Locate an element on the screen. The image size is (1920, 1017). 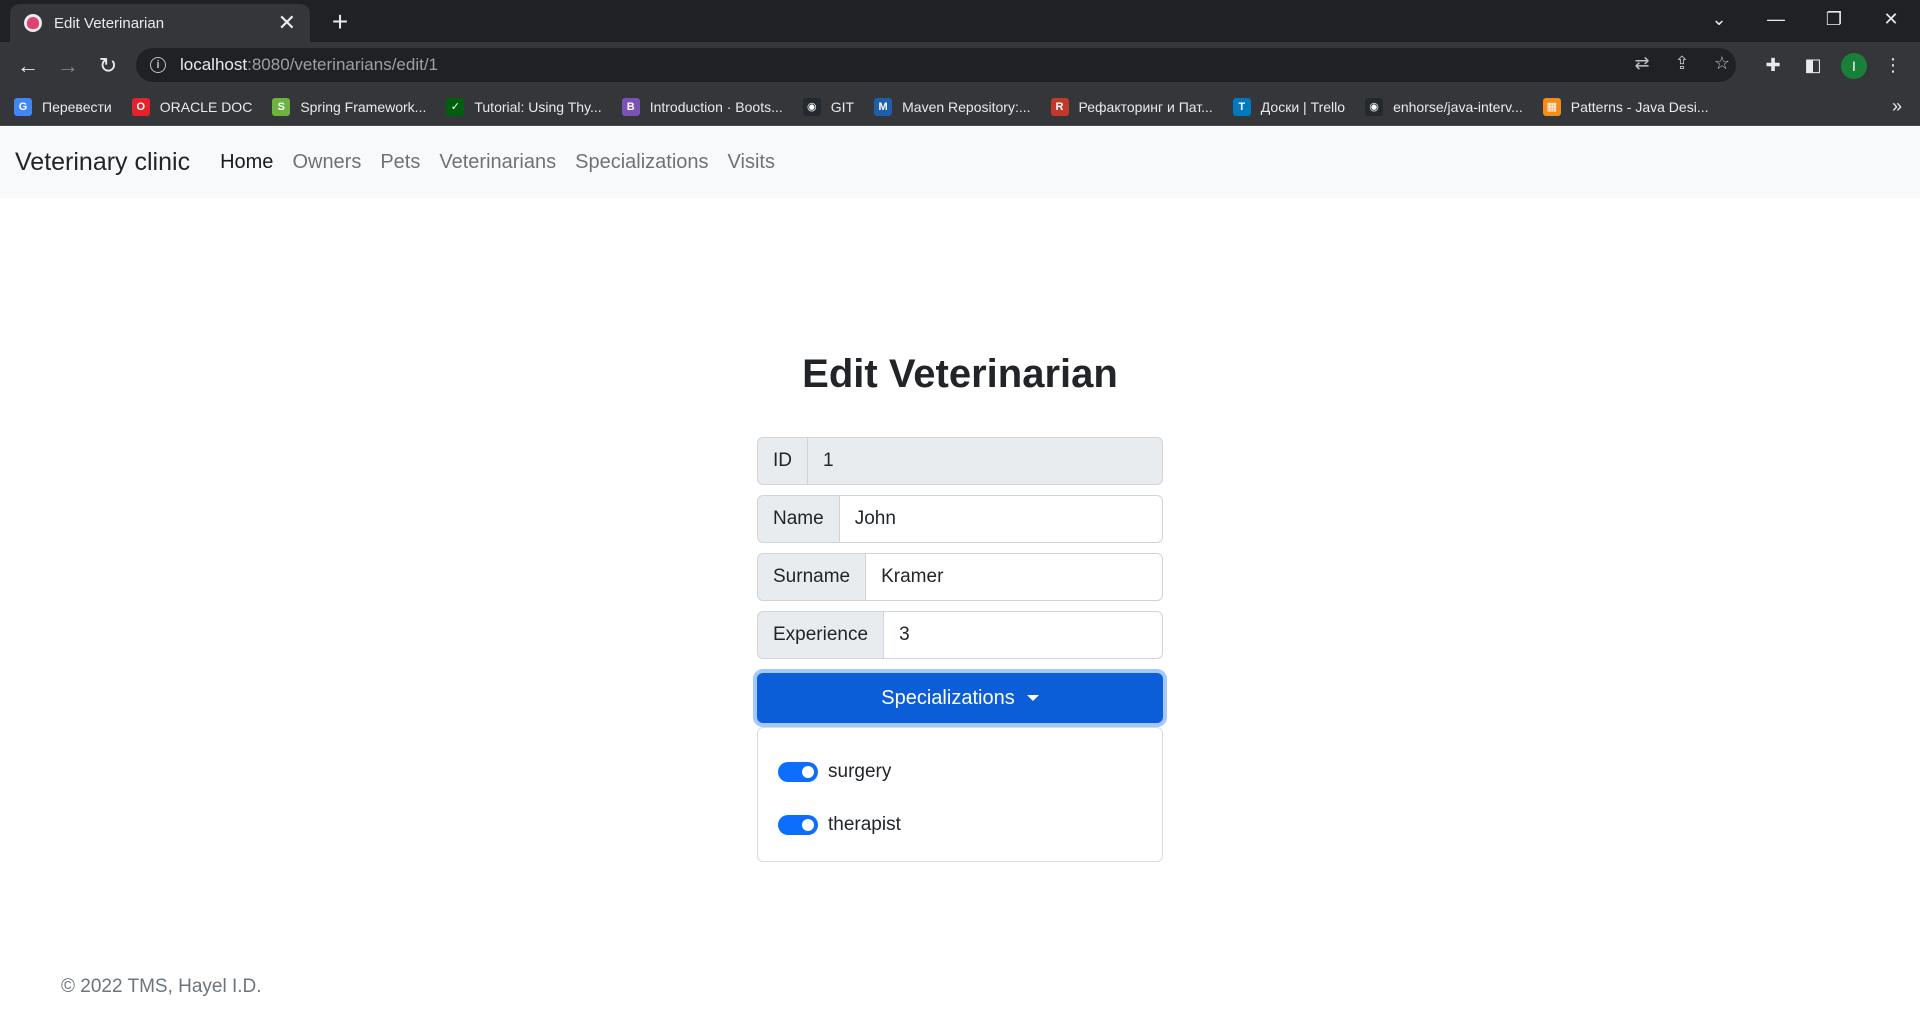
close-tab-icon: ✕ is located at coordinates (287, 23).